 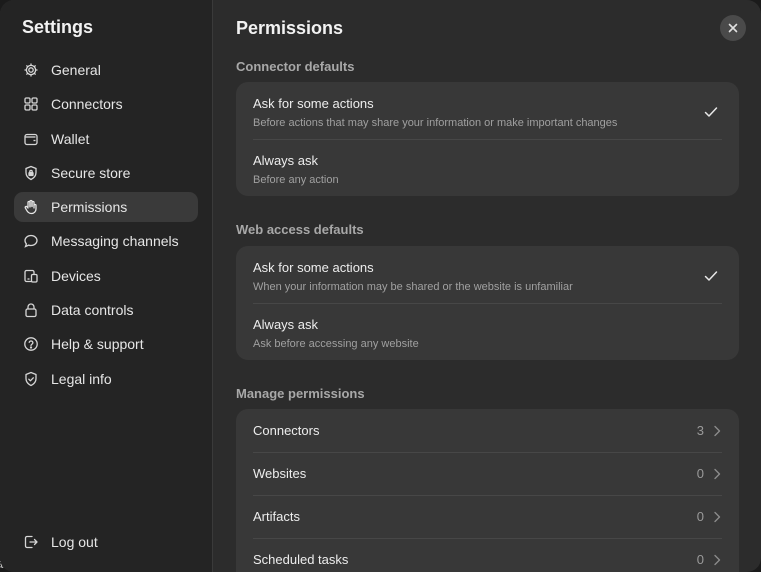 What do you see at coordinates (31, 241) in the screenshot?
I see `chat-bubble-icon` at bounding box center [31, 241].